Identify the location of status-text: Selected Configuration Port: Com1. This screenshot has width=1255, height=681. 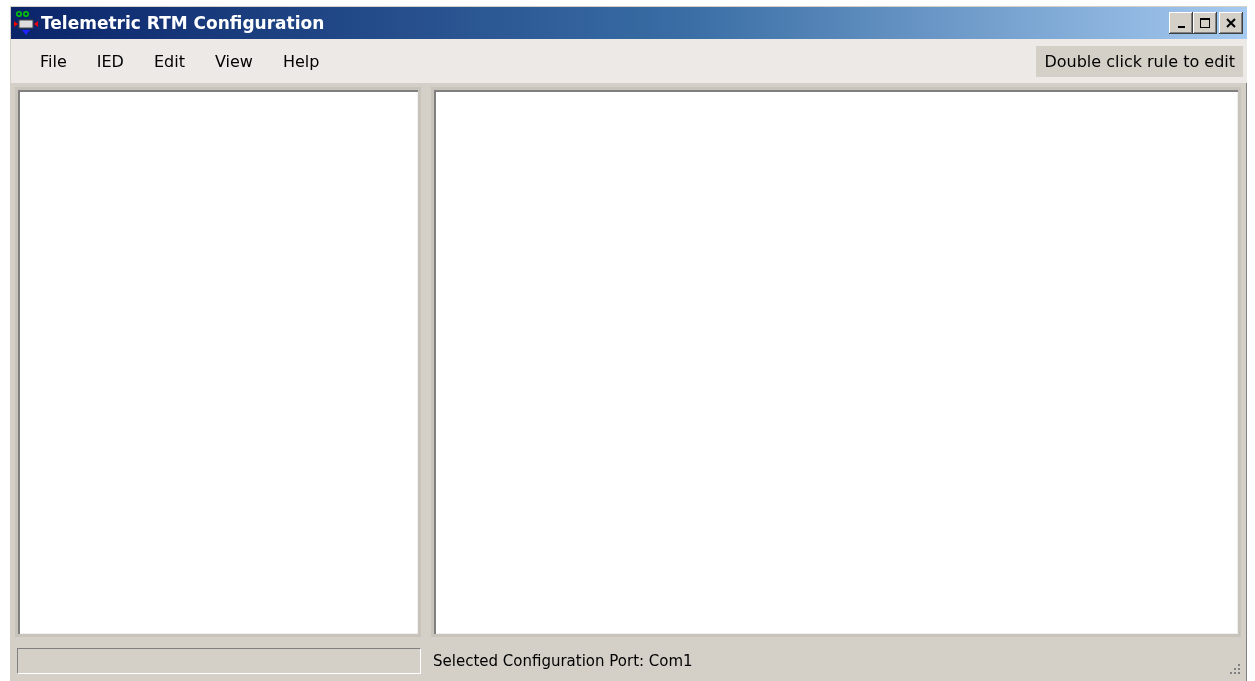
(563, 661).